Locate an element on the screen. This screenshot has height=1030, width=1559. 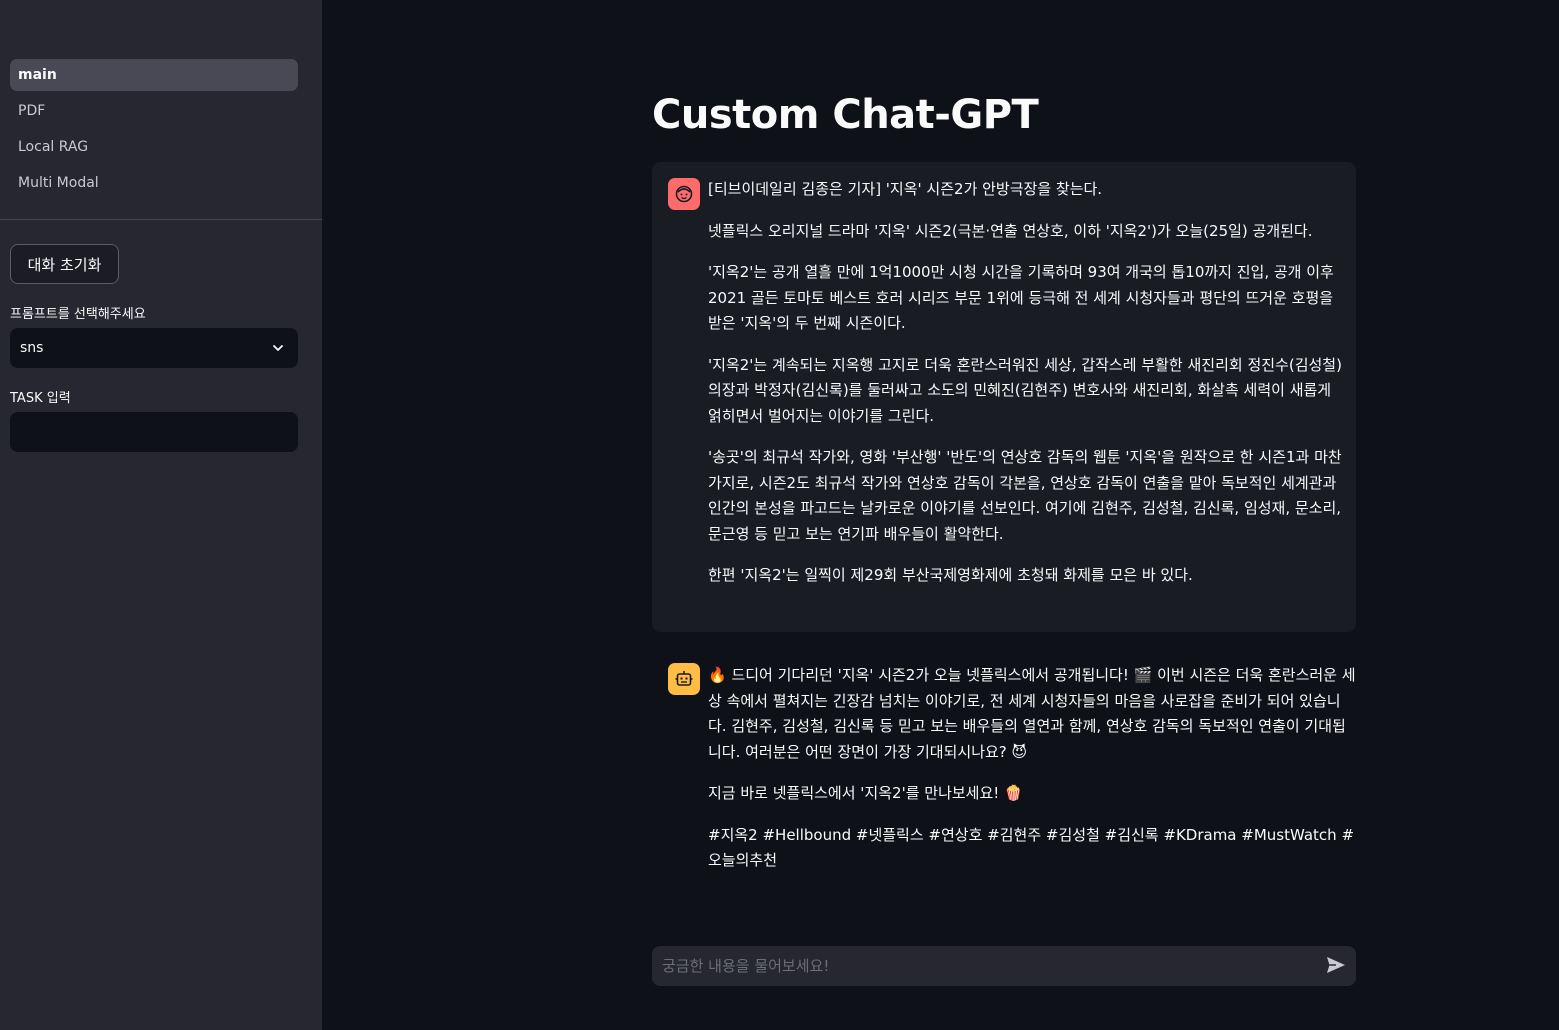
robot-icon is located at coordinates (684, 678).